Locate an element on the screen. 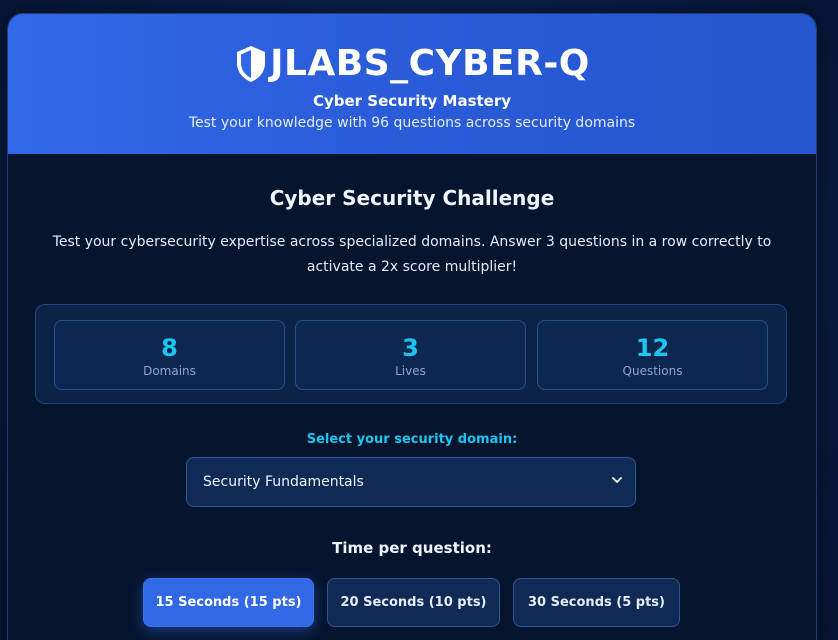 The width and height of the screenshot is (838, 640). time-20-button: 20 Seconds (10 pts) is located at coordinates (413, 602).